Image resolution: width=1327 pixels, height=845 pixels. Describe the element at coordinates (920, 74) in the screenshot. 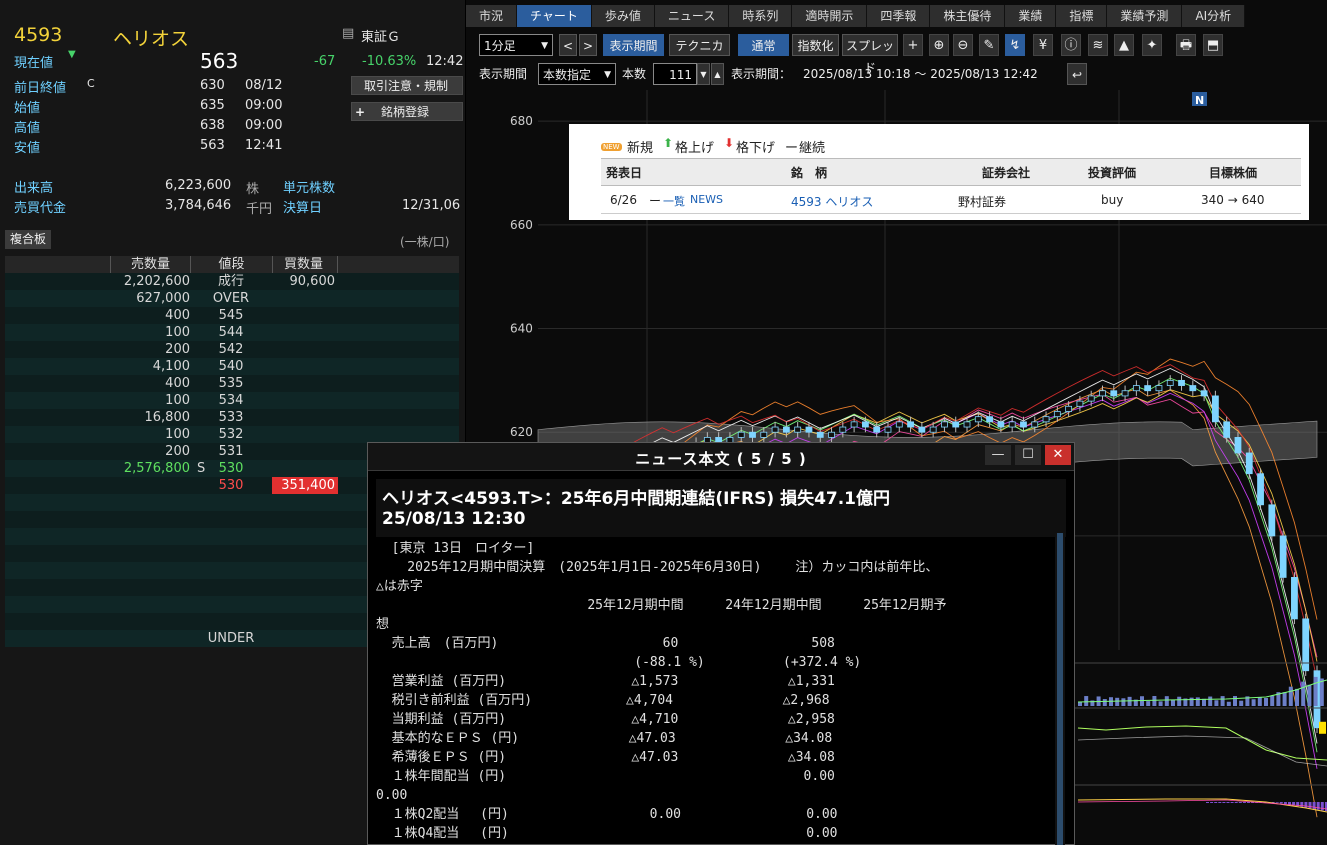

I see `range-value: 2025/08/13 10:18 〜 2025/08/13 12:42` at that location.